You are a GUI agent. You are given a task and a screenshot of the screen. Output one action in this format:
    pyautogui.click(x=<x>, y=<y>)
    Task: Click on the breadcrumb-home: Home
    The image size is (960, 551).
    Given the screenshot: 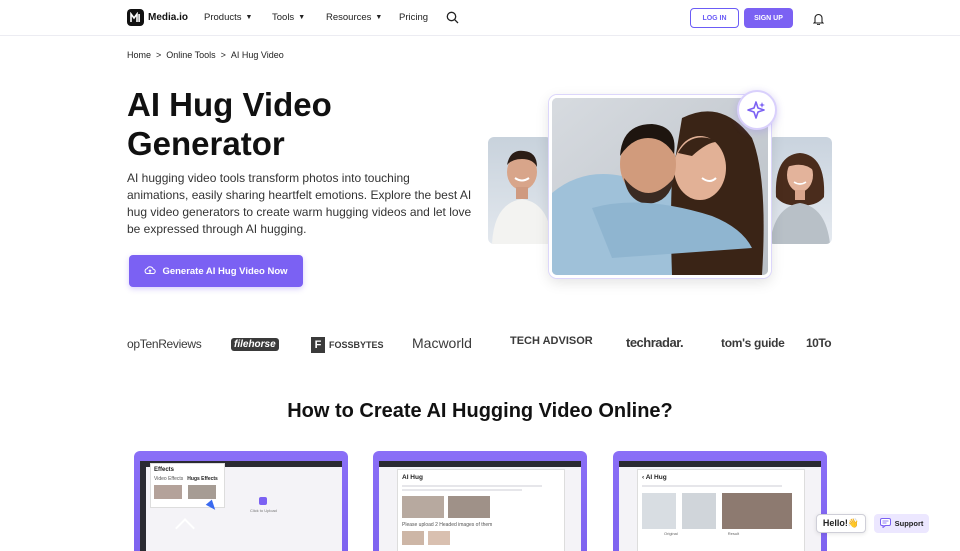 What is the action you would take?
    pyautogui.click(x=139, y=55)
    